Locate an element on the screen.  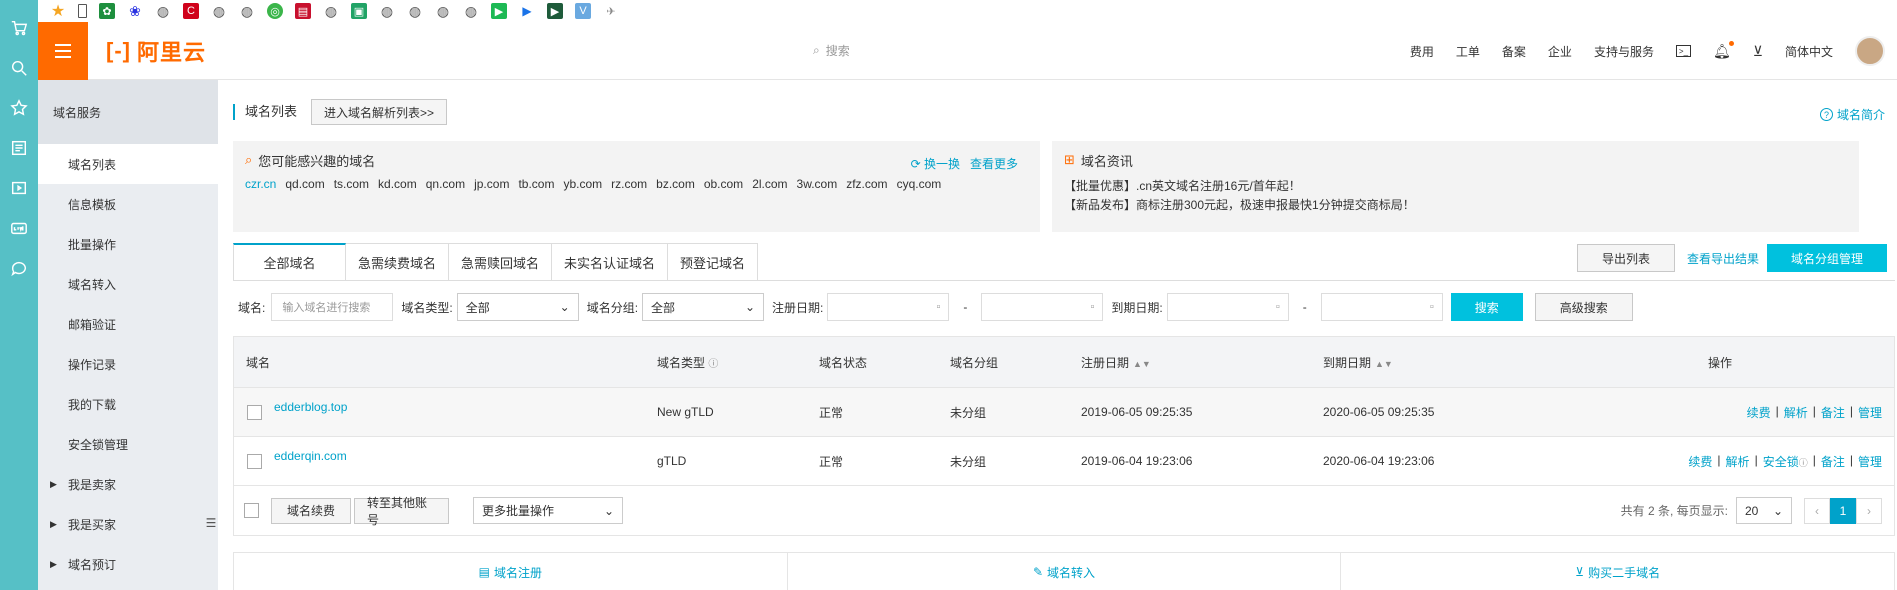
phone-icon is located at coordinates (82, 11).